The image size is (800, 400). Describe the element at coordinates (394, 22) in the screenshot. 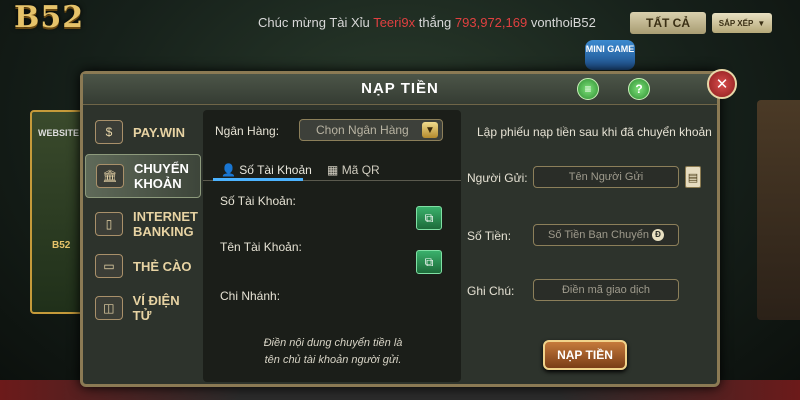

I see `ticker-user: Teeri9x` at that location.